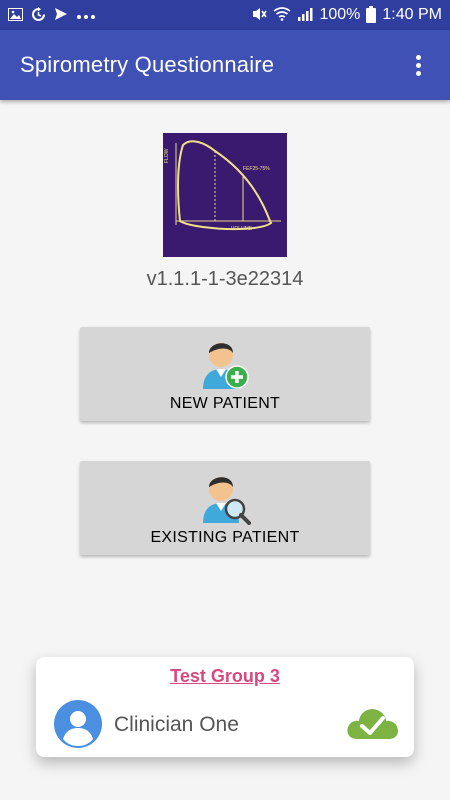 This screenshot has width=450, height=800. What do you see at coordinates (305, 15) in the screenshot?
I see `signal-icon` at bounding box center [305, 15].